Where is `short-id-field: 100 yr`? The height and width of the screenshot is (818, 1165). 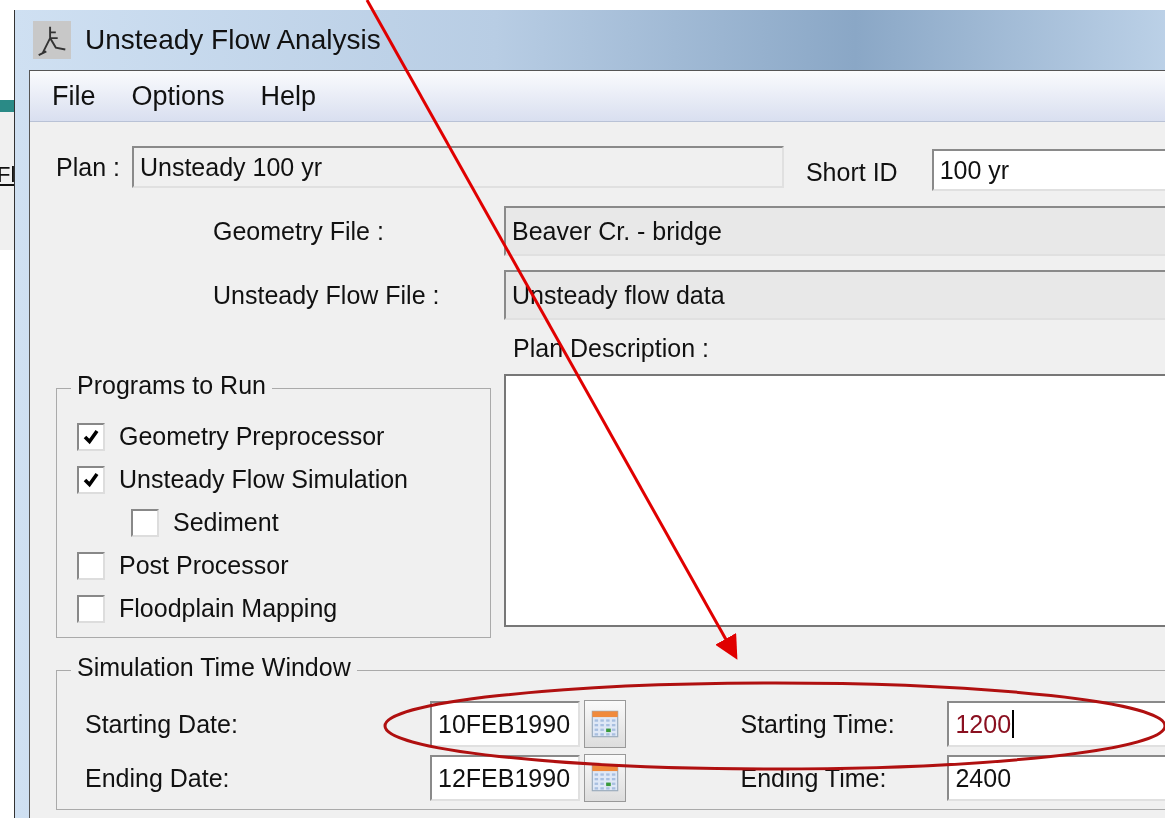 short-id-field: 100 yr is located at coordinates (1048, 170).